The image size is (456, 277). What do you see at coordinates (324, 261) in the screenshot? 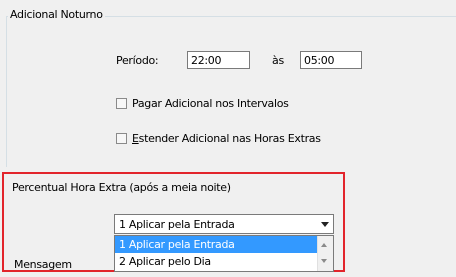
I see `scroll-down-icon` at bounding box center [324, 261].